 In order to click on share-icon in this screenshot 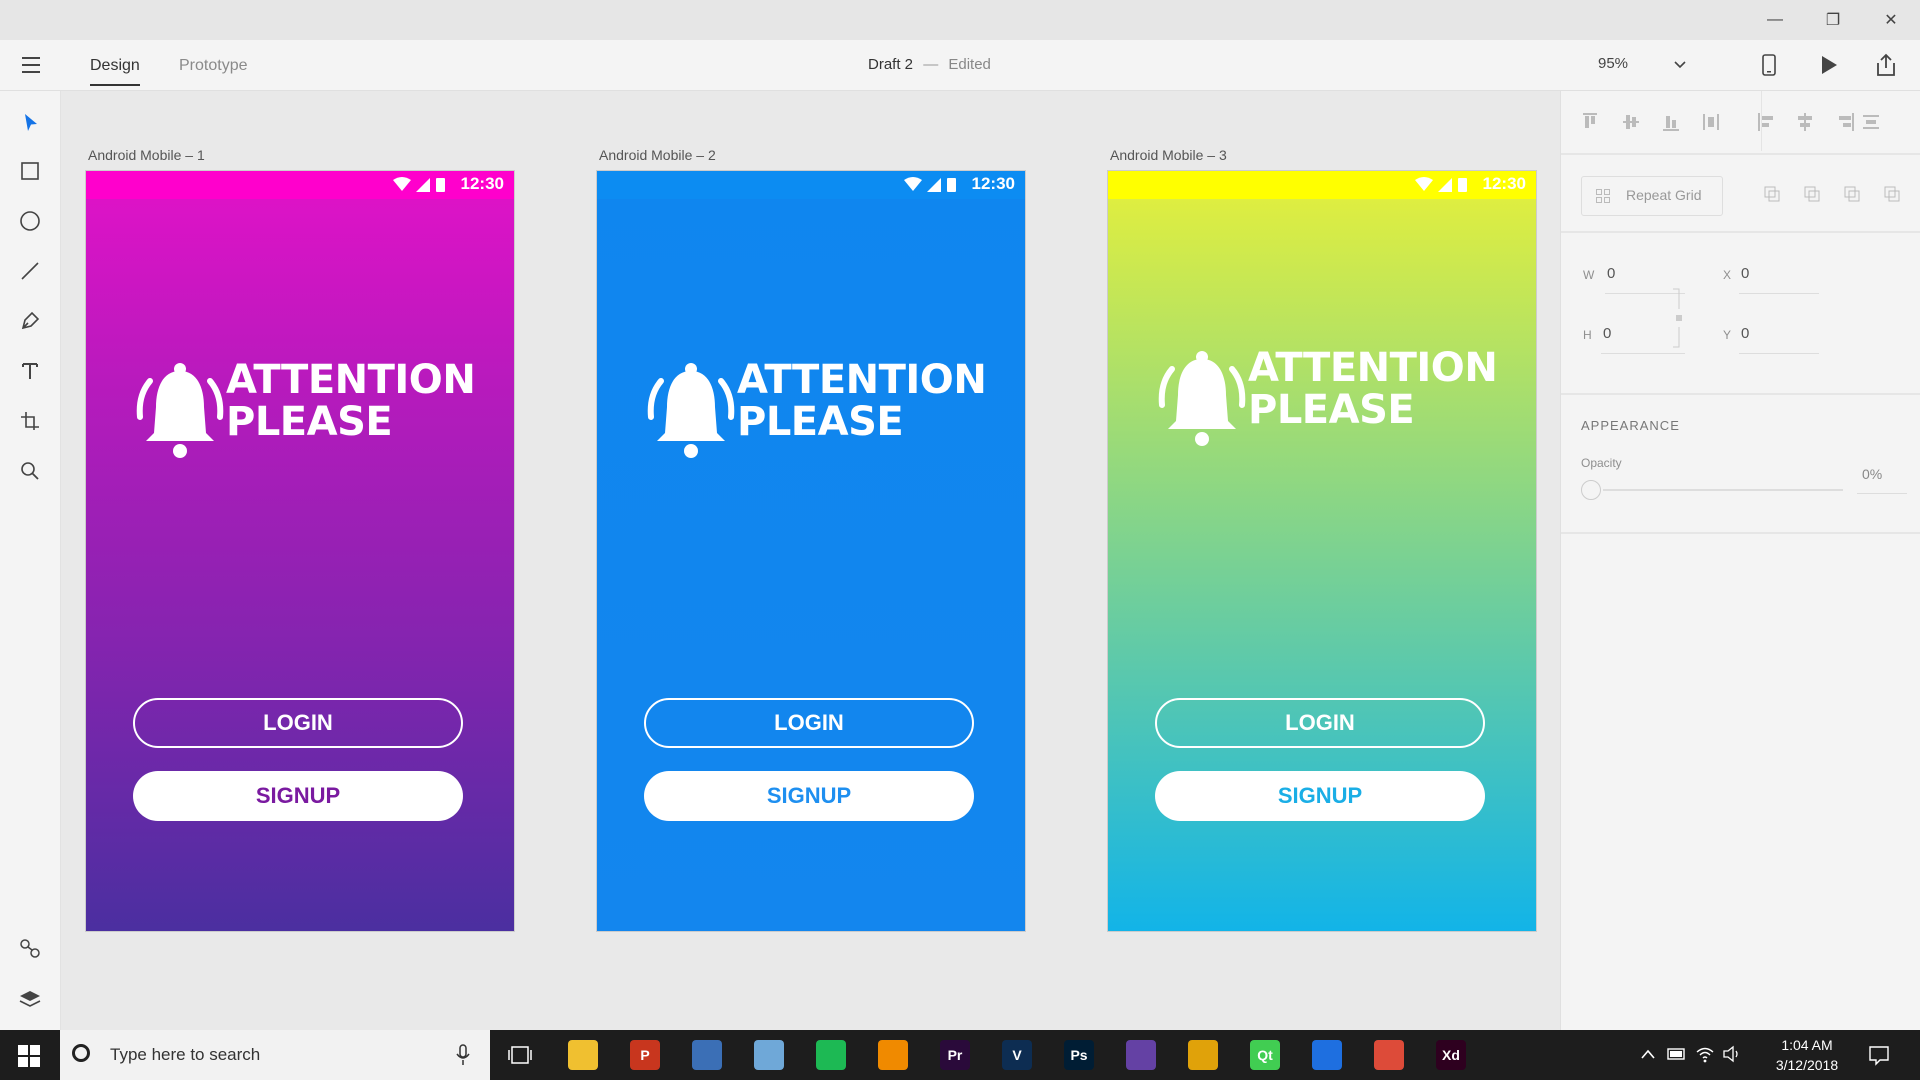, I will do `click(1886, 65)`.